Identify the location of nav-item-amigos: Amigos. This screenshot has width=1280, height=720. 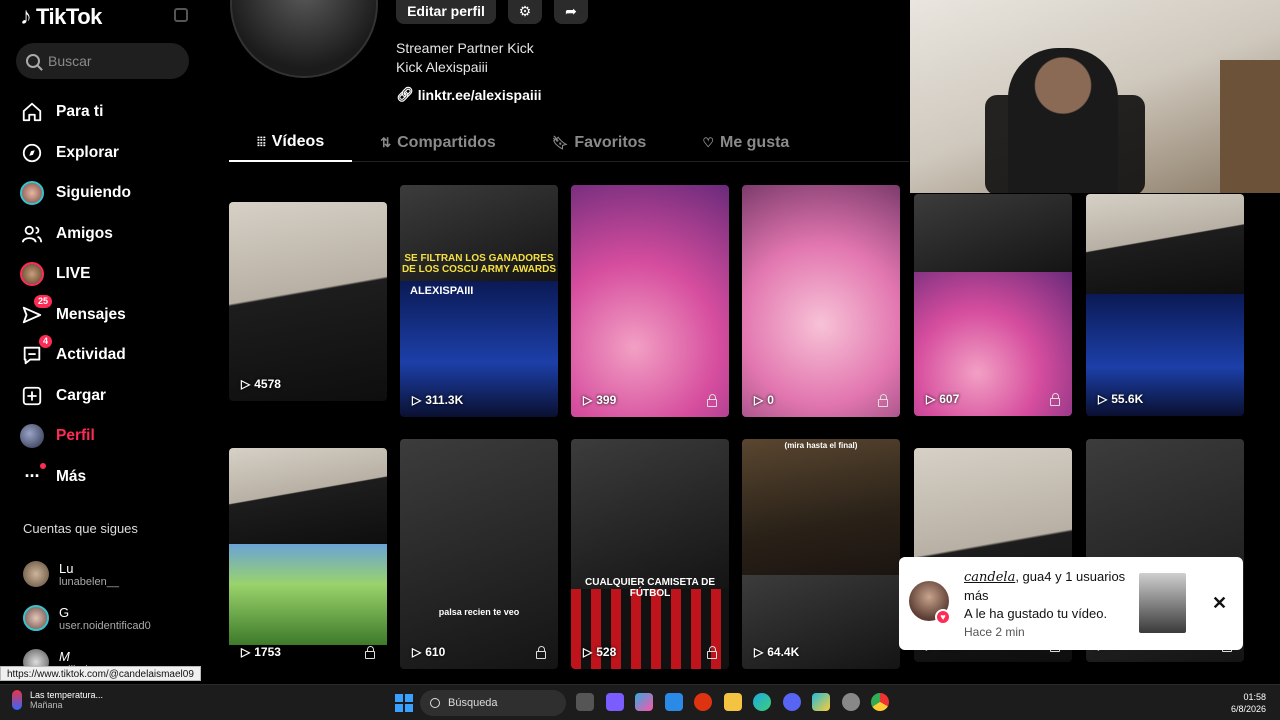
(75, 234).